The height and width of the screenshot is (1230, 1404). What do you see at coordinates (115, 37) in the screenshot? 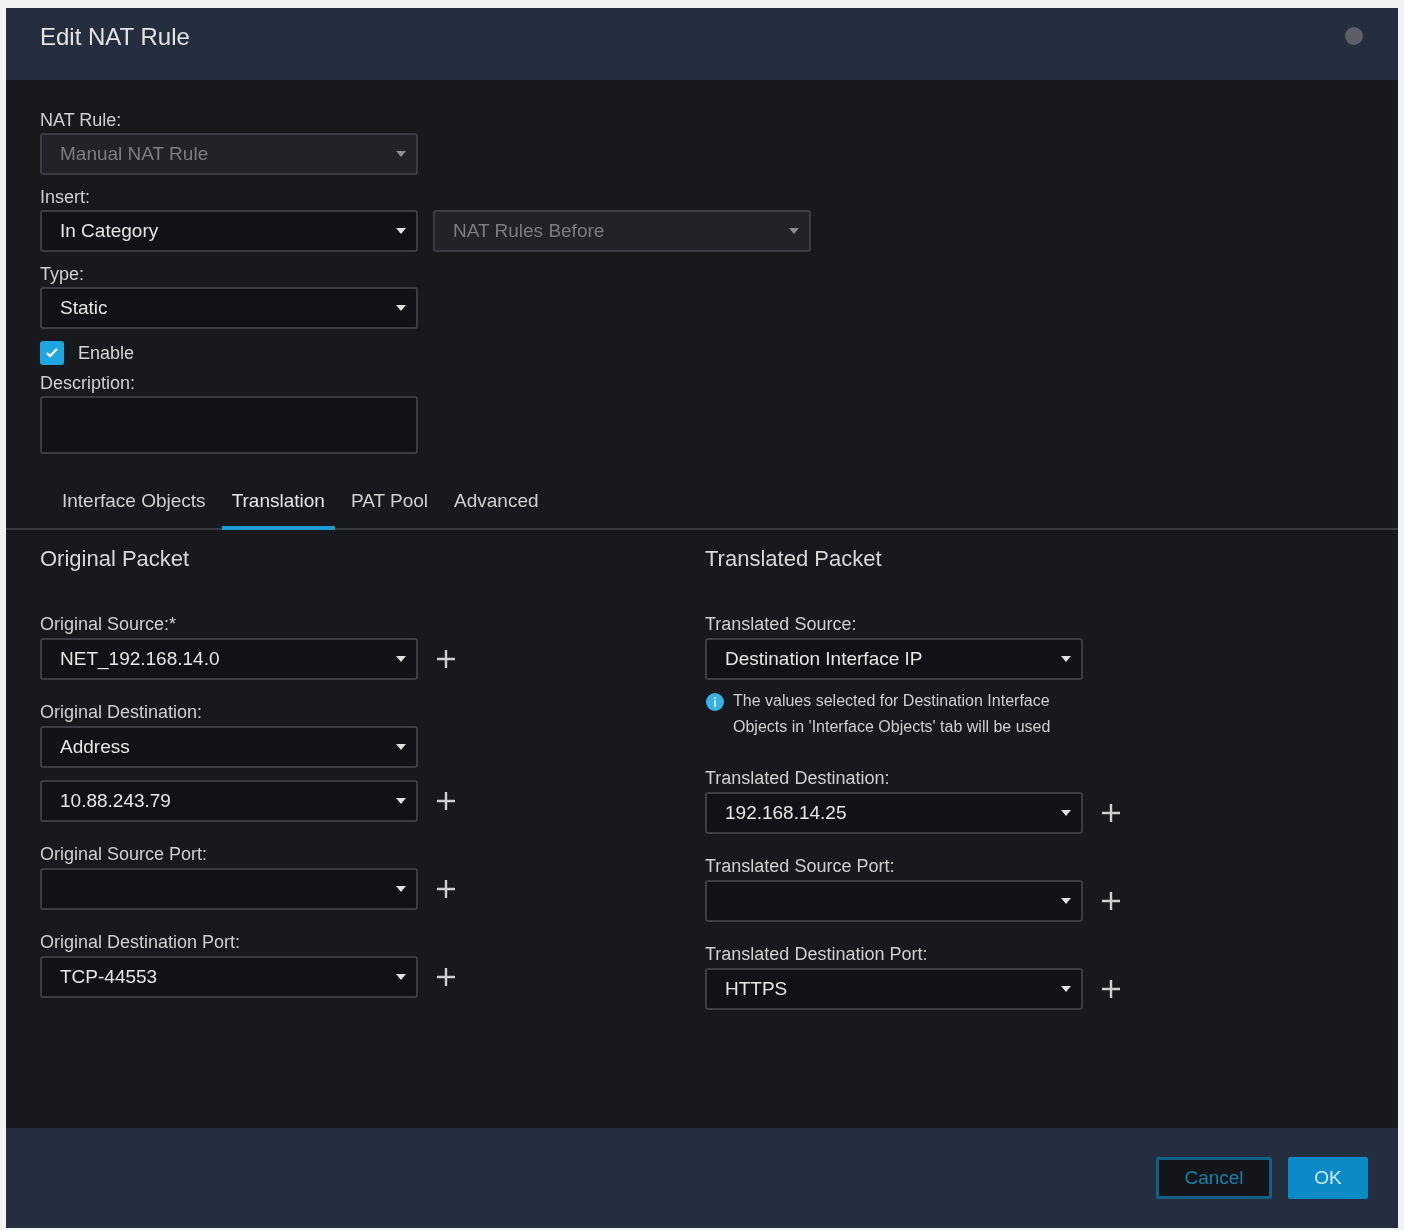
I see `window-title: Edit NAT Rule` at bounding box center [115, 37].